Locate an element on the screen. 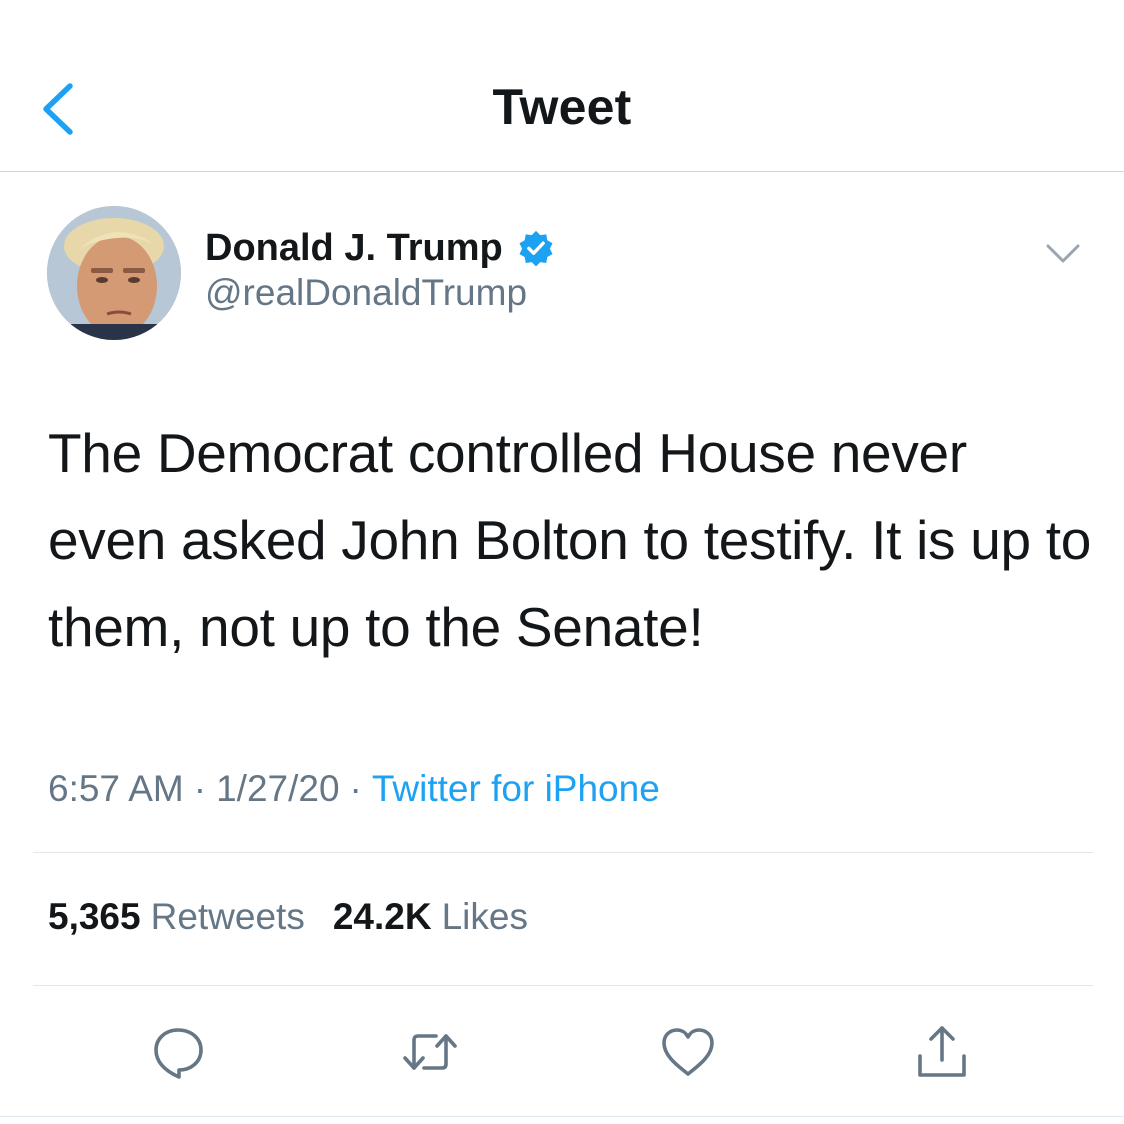  heart-icon is located at coordinates (688, 1052).